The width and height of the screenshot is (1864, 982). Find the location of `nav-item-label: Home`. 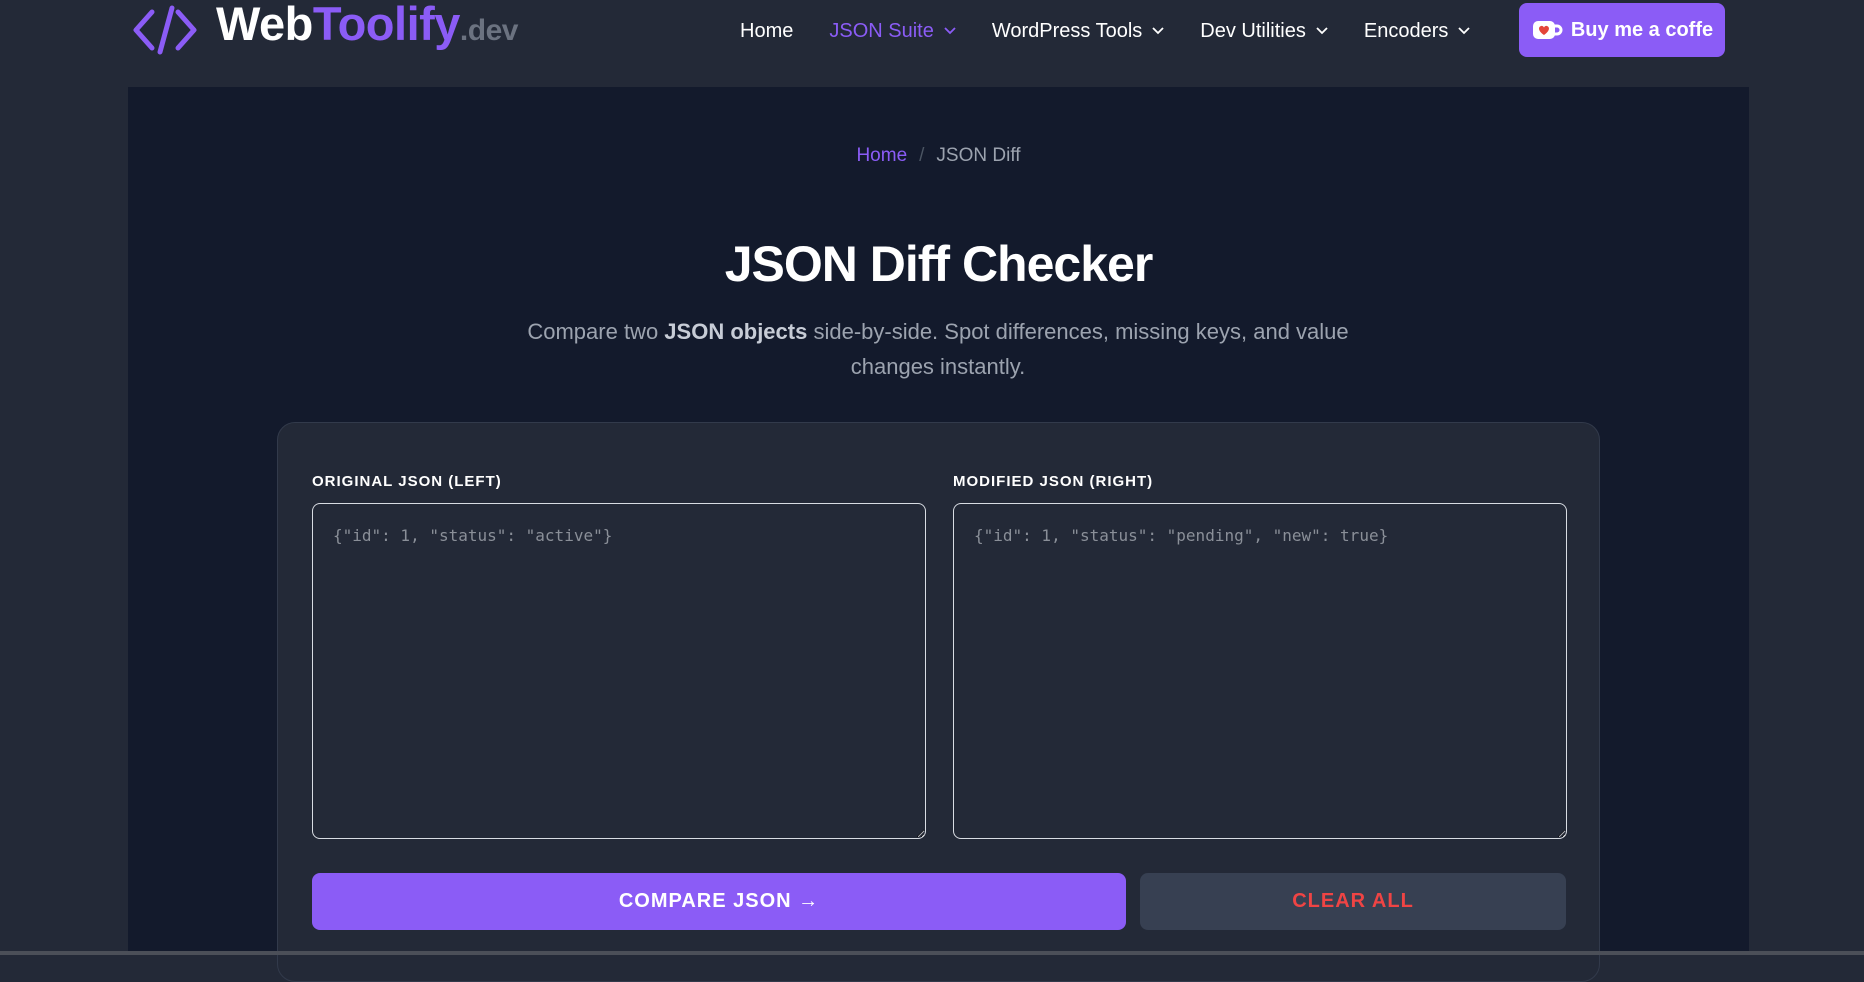

nav-item-label: Home is located at coordinates (767, 30).